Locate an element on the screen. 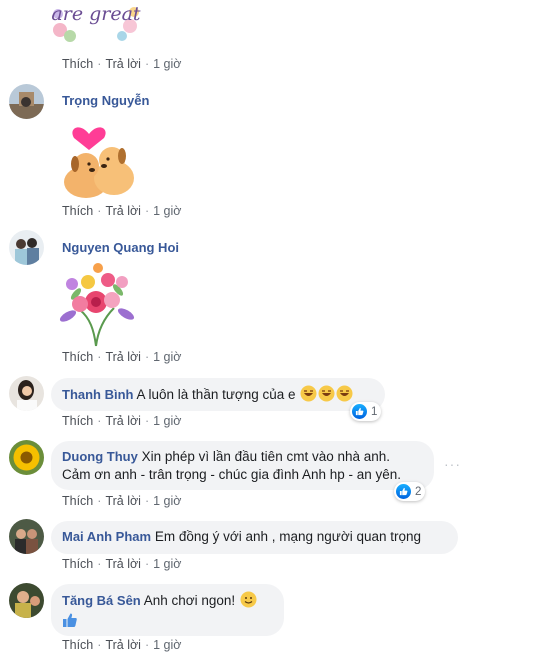  reaction-count-badge: 2 is located at coordinates (410, 491).